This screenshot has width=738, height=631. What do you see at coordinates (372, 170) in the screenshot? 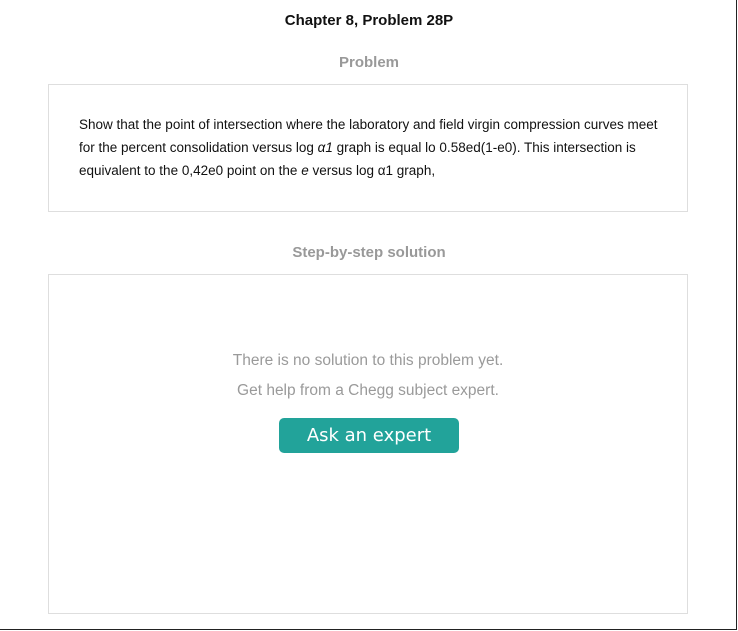
I see `problem-text-part3: versus log α1 graph,` at bounding box center [372, 170].